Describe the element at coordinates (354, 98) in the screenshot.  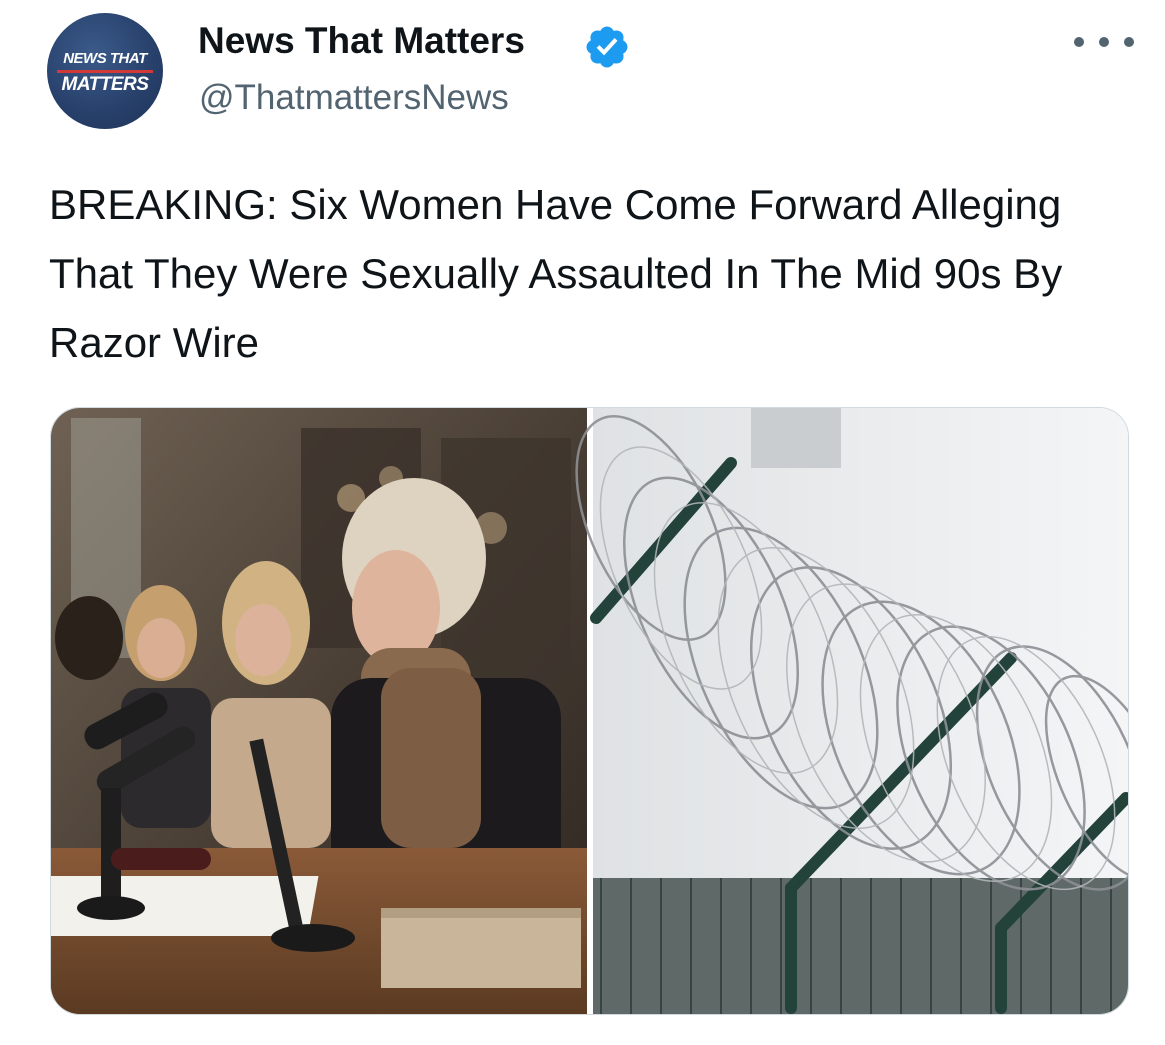
I see `author-handle: @ThatmattersNews` at that location.